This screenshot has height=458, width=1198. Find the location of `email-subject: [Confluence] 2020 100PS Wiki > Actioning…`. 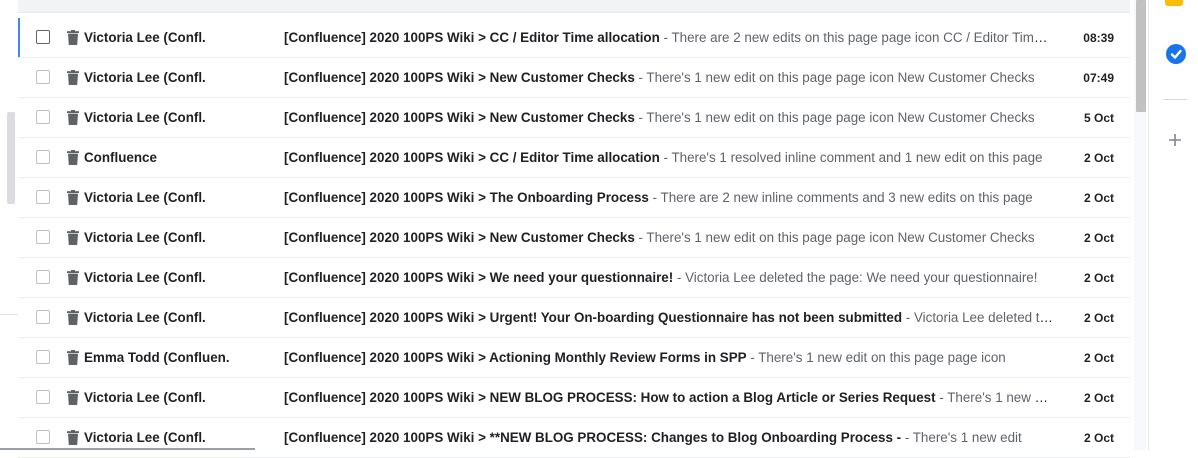

email-subject: [Confluence] 2020 100PS Wiki > Actioning… is located at coordinates (515, 357).